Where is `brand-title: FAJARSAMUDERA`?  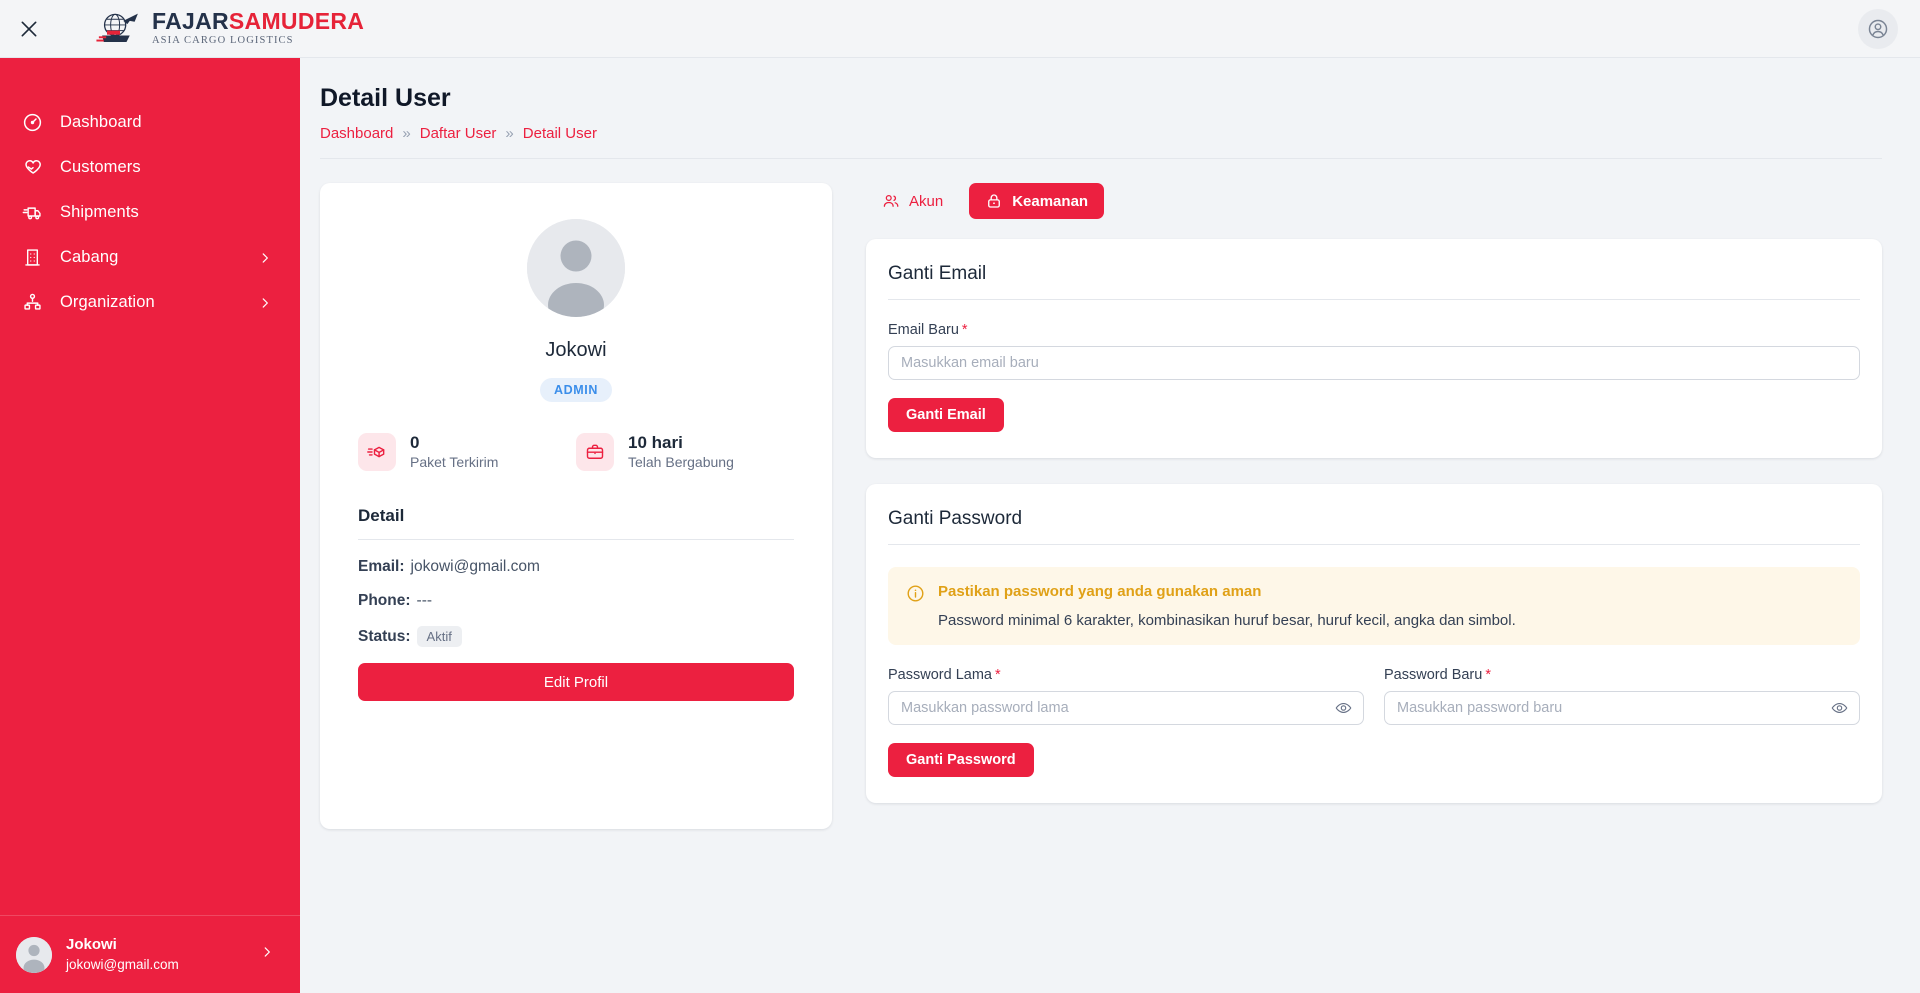
brand-title: FAJARSAMUDERA is located at coordinates (258, 21).